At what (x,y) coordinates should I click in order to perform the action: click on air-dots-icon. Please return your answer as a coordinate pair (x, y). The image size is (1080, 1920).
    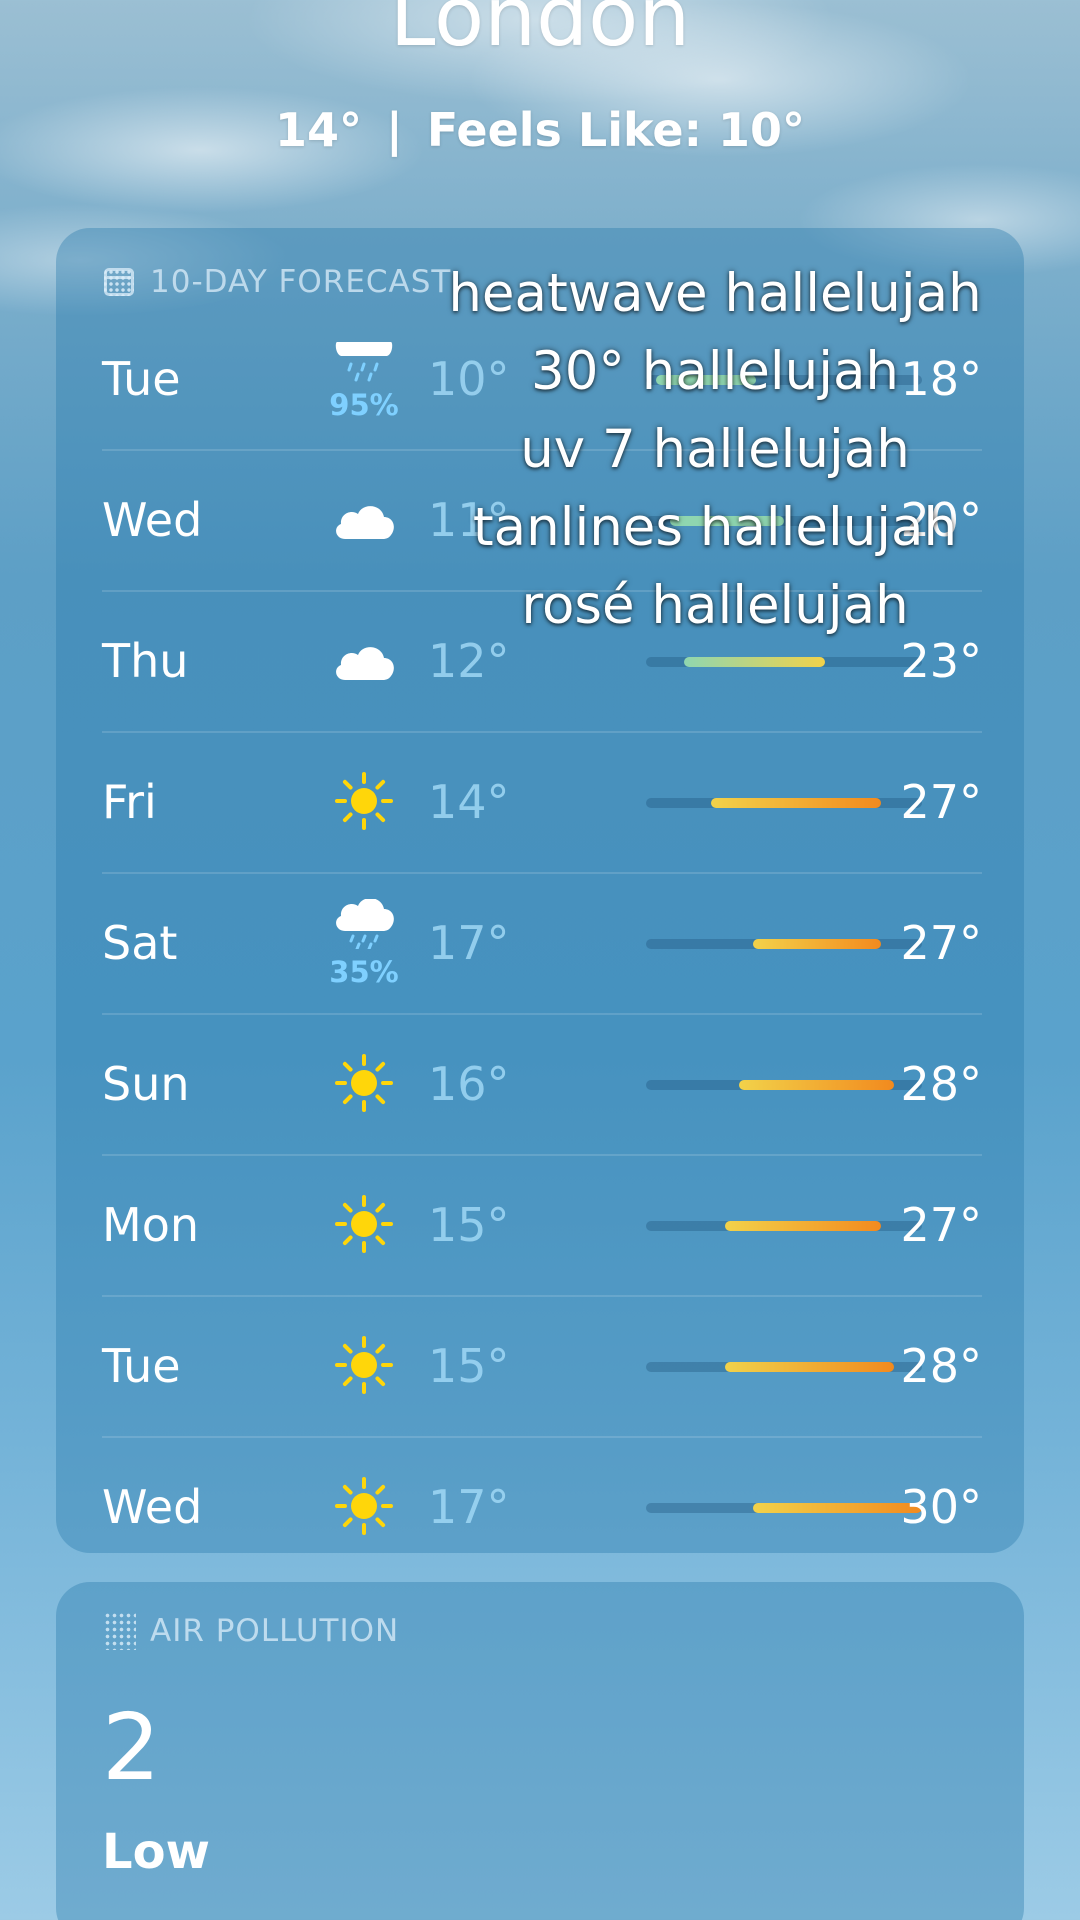
    Looking at the image, I should click on (120, 1631).